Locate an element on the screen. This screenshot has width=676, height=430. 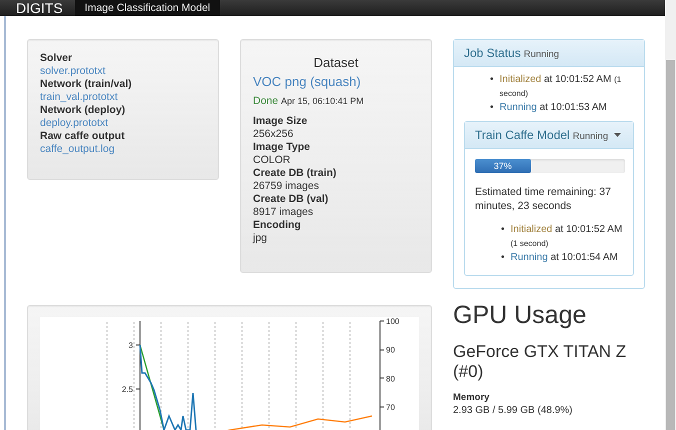
progress-fill: 37% is located at coordinates (502, 166).